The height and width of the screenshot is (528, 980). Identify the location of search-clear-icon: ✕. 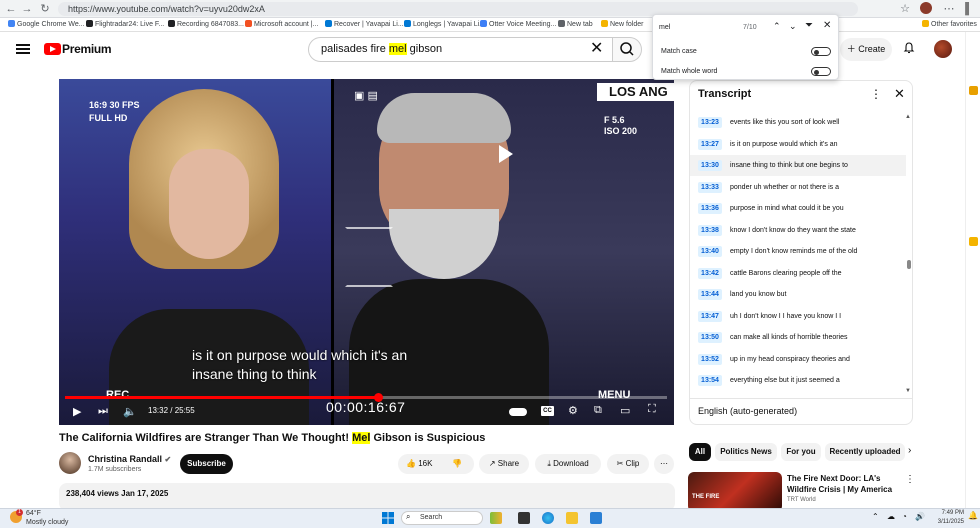
(596, 48).